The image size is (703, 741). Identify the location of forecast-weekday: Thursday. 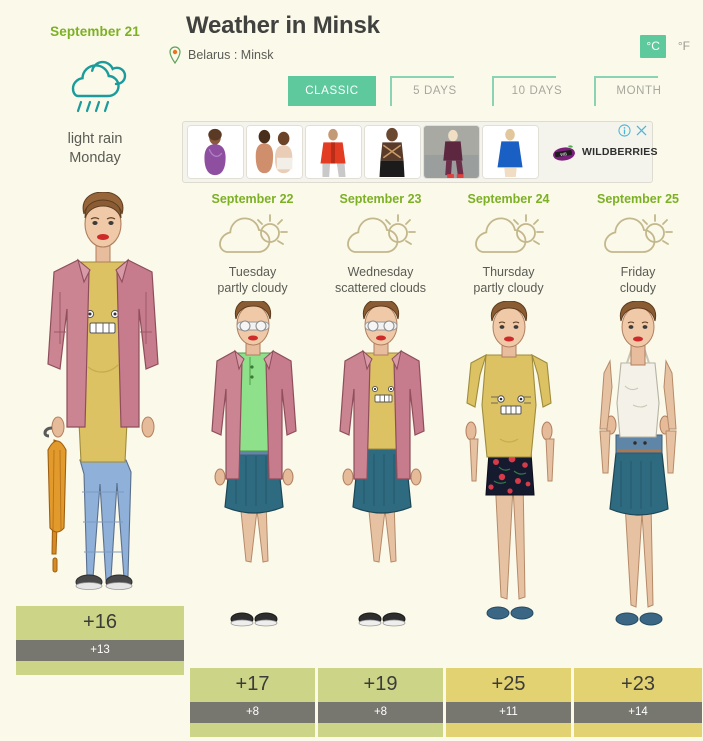
(508, 272).